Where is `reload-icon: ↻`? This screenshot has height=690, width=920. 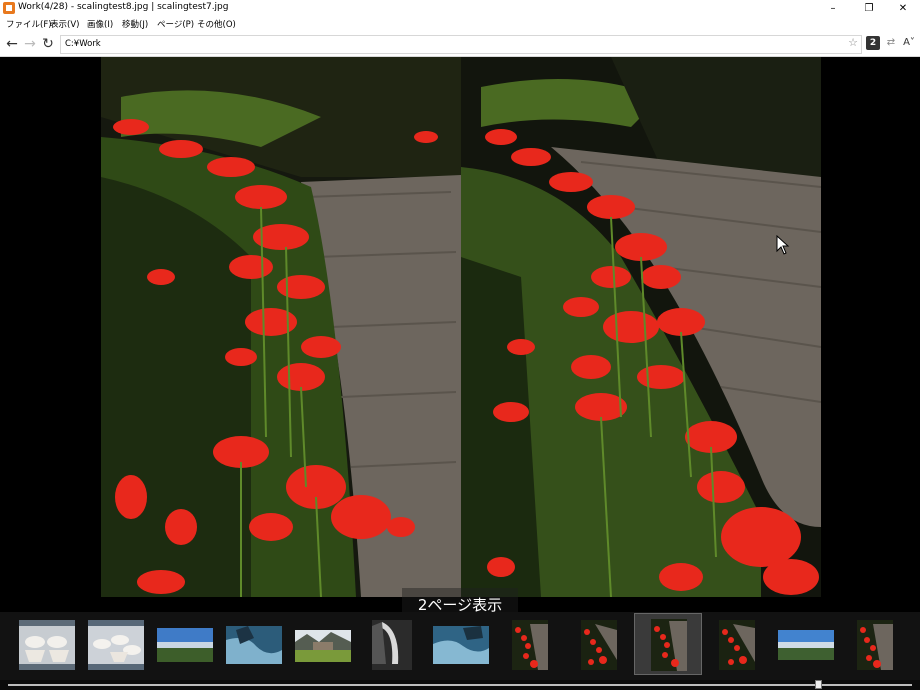
reload-icon: ↻ is located at coordinates (48, 44).